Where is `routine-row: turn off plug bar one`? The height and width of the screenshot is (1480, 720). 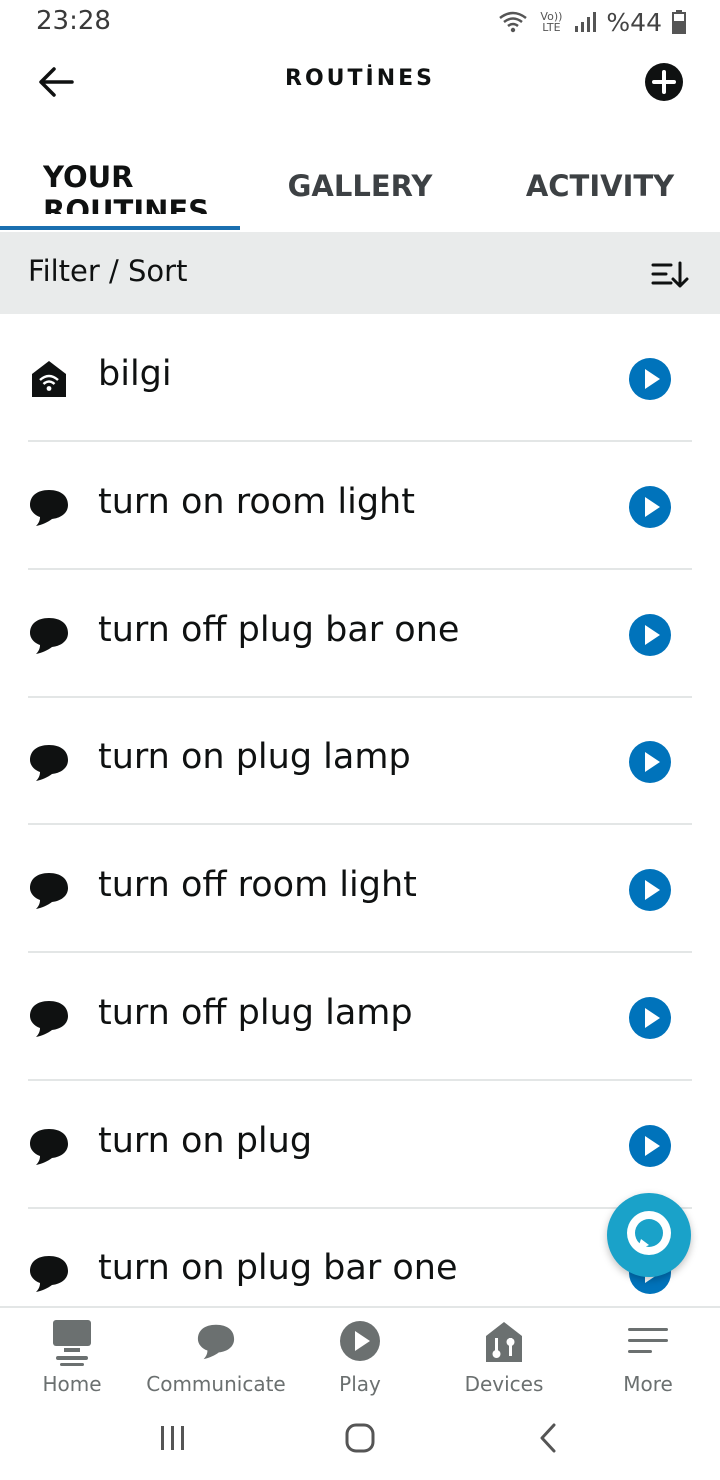
routine-row: turn off plug bar one is located at coordinates (360, 634).